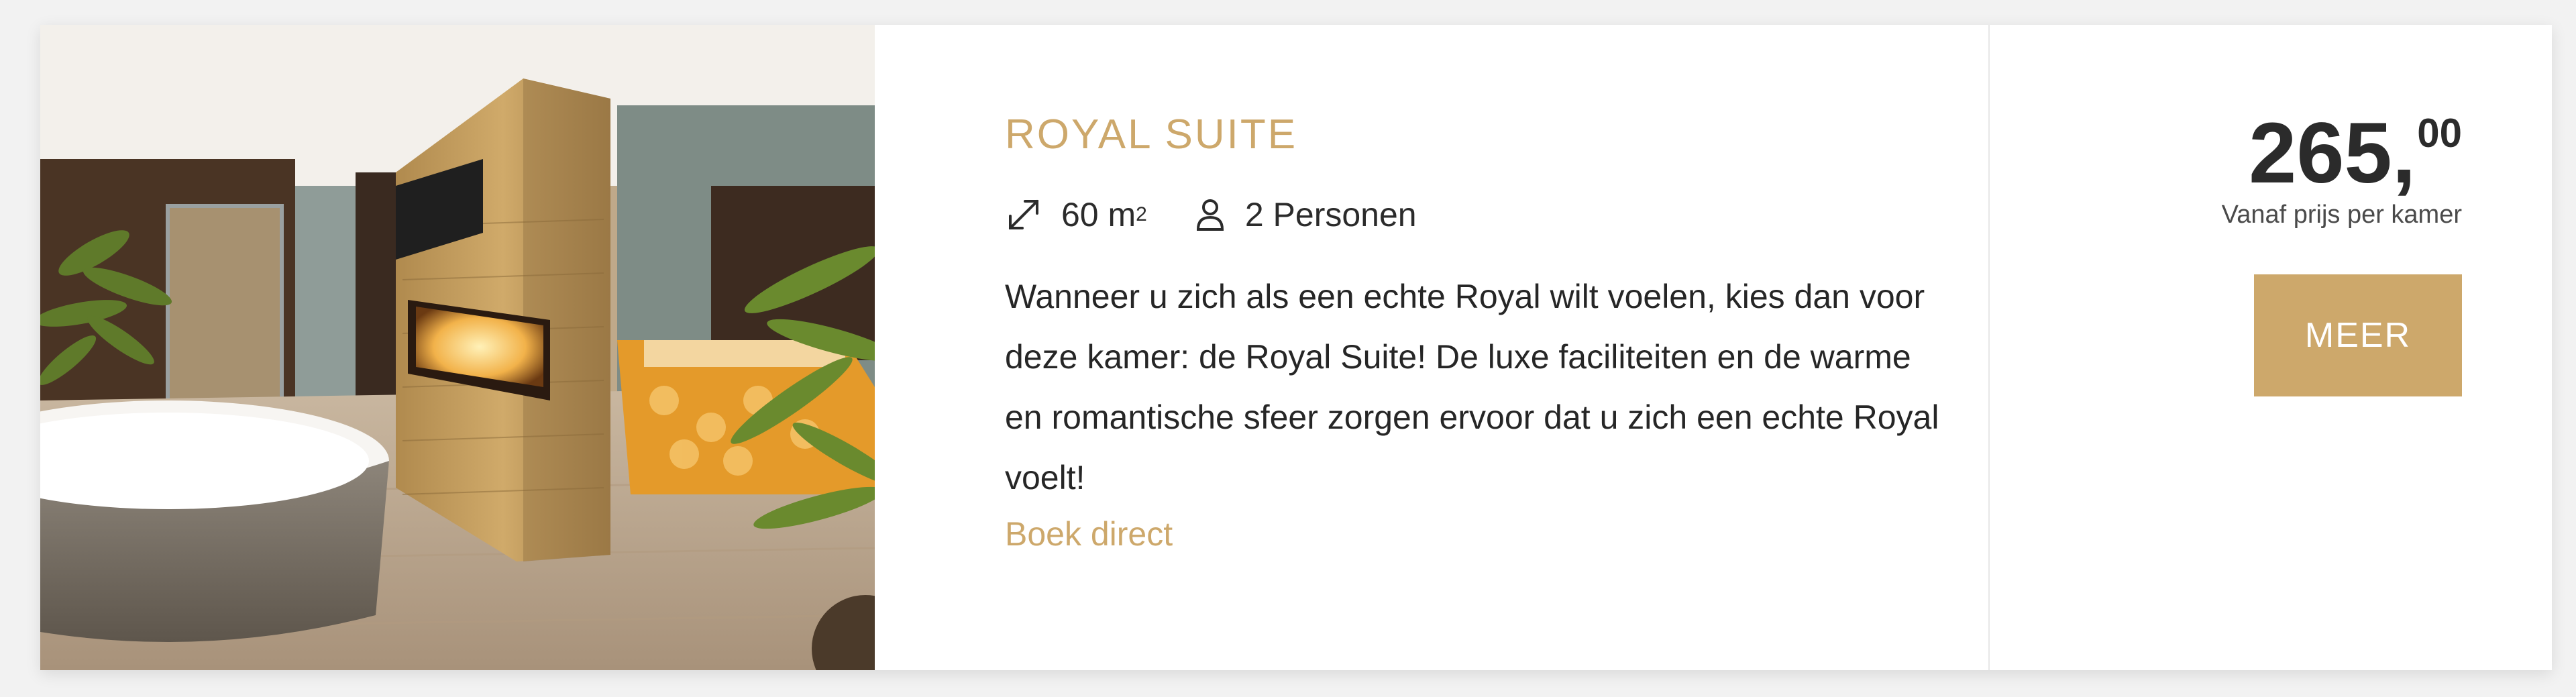 The width and height of the screenshot is (2576, 697). Describe the element at coordinates (1089, 534) in the screenshot. I see `book-direct-link: Boek direct` at that location.